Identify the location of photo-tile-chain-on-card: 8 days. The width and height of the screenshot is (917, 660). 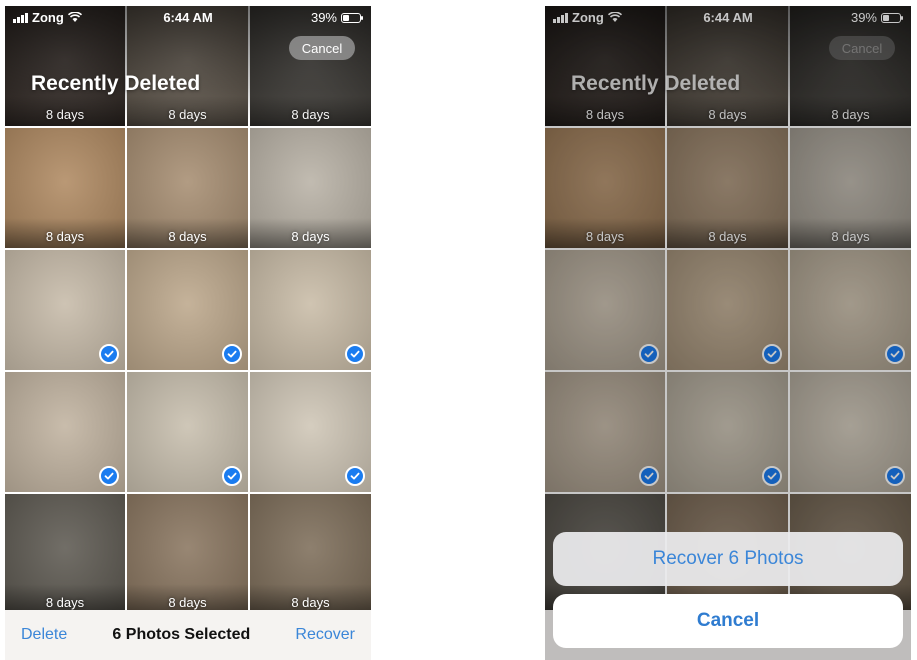
(65, 188).